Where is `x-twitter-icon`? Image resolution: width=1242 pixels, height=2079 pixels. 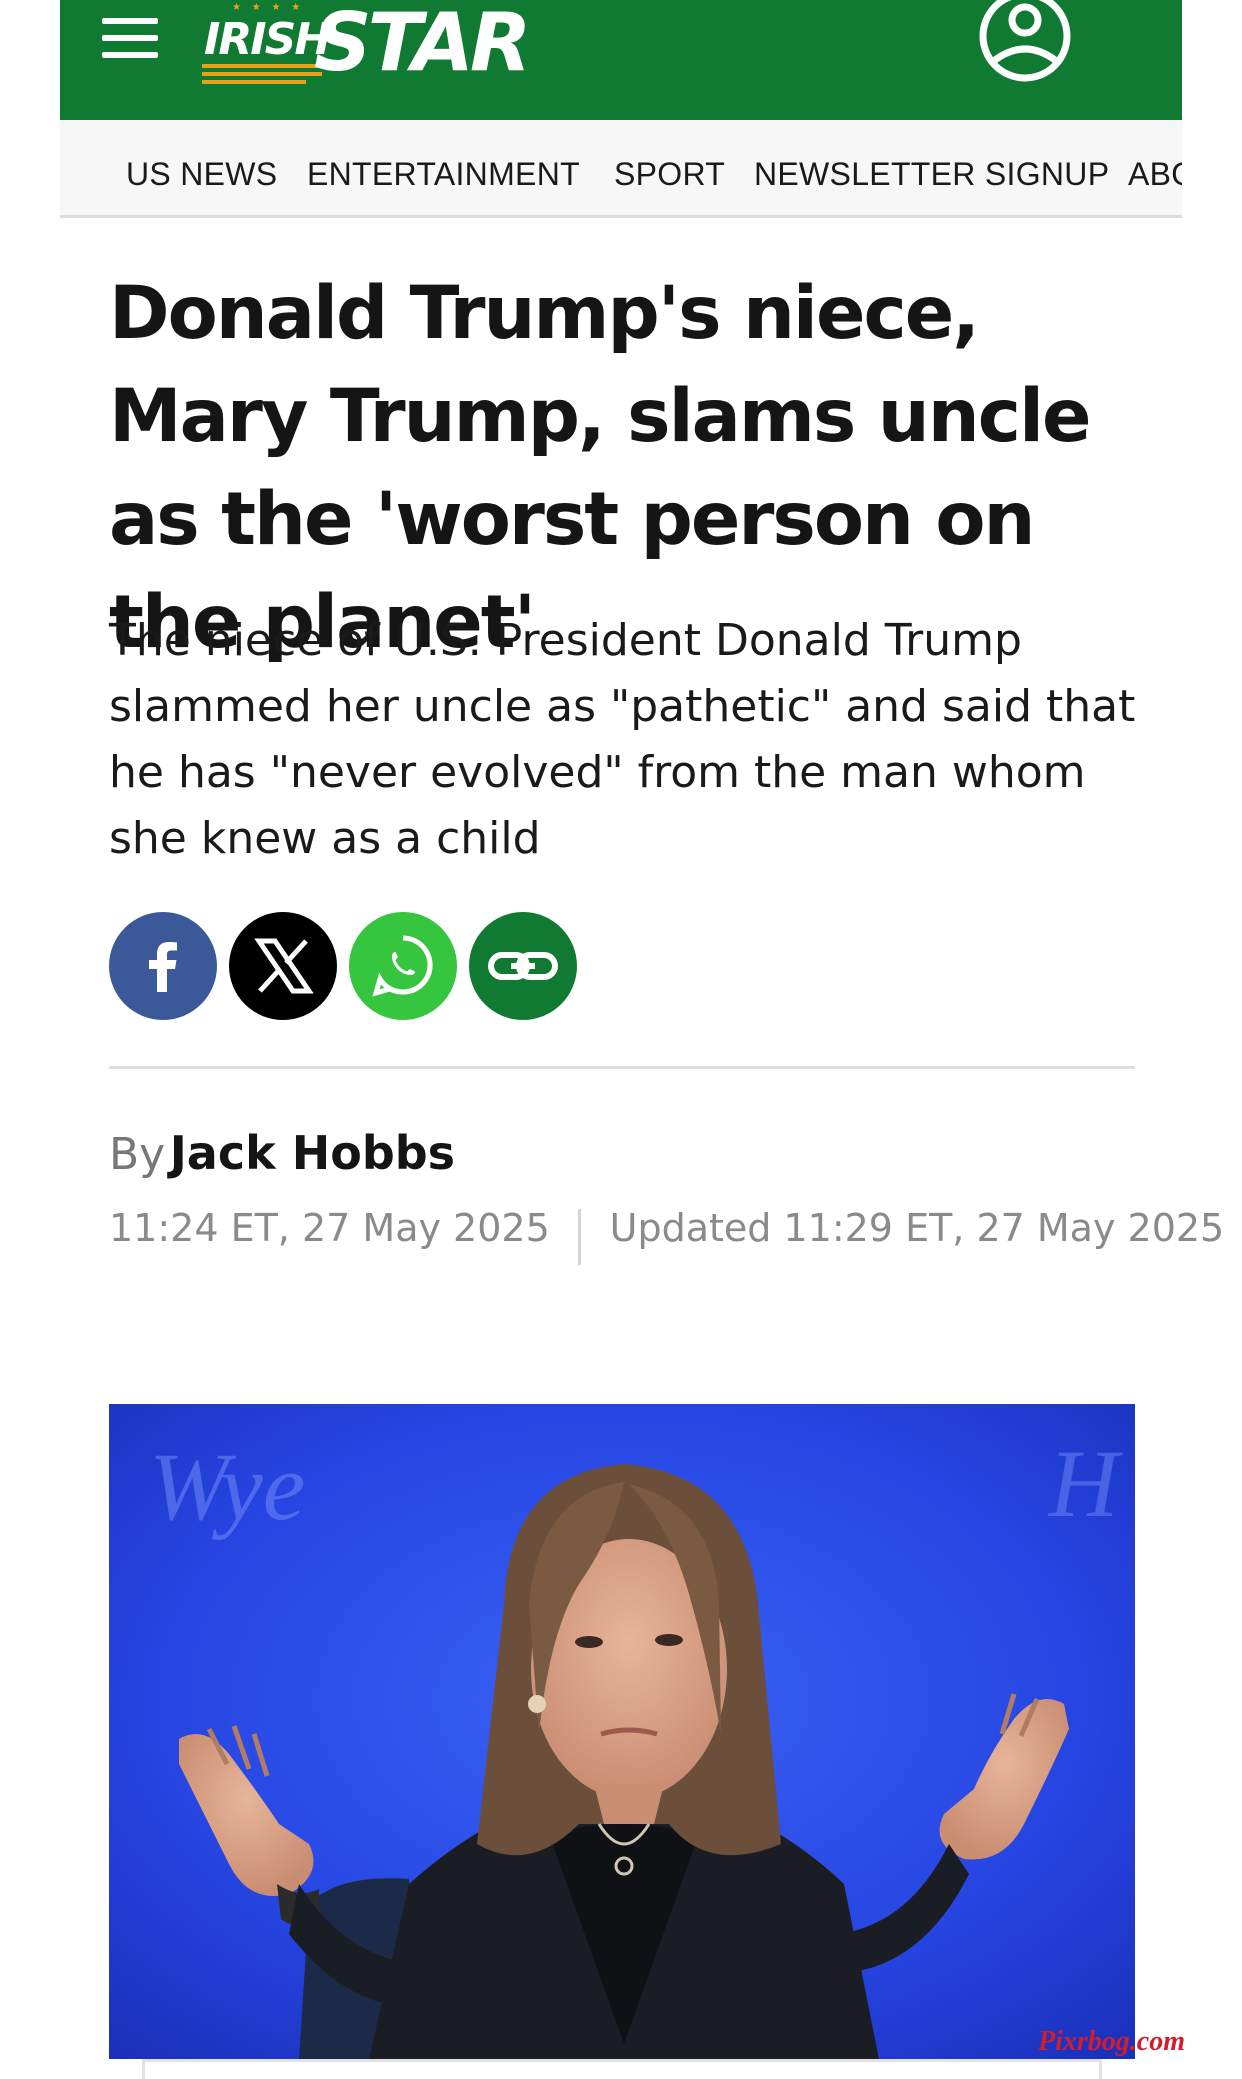
x-twitter-icon is located at coordinates (284, 966).